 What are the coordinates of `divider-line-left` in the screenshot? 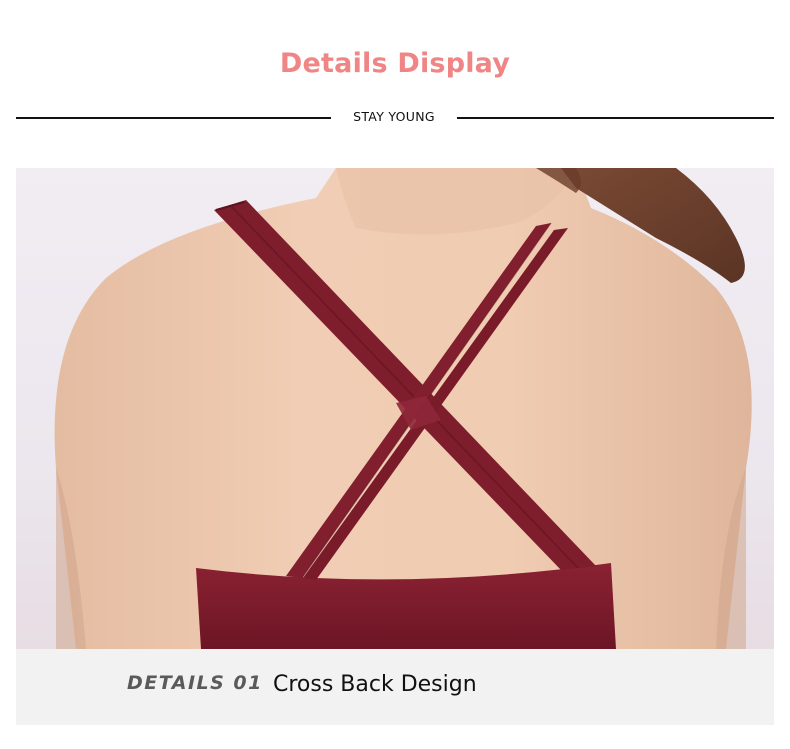 It's located at (173, 118).